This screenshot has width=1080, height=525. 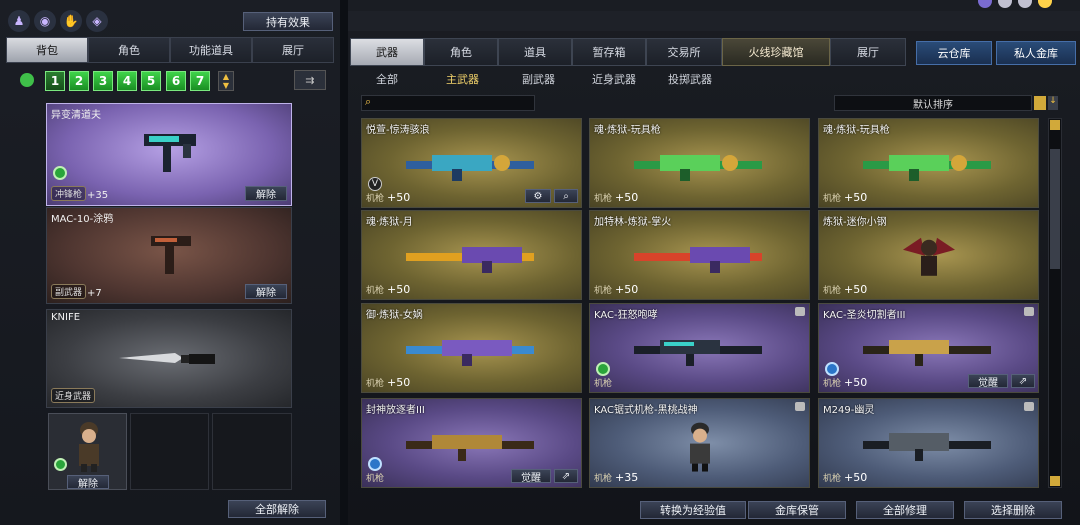 What do you see at coordinates (127, 81) in the screenshot?
I see `page-4: 4` at bounding box center [127, 81].